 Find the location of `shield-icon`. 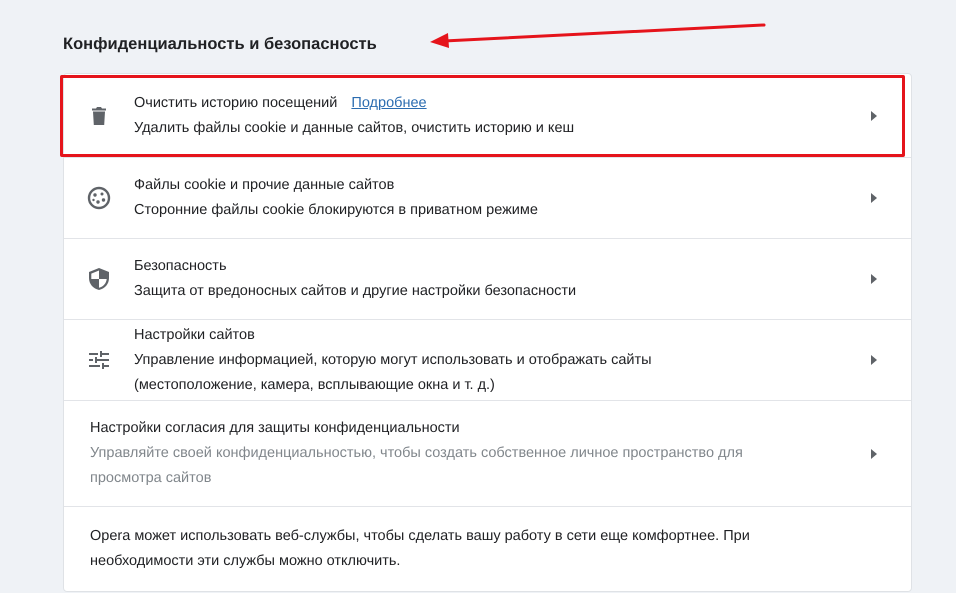

shield-icon is located at coordinates (99, 279).